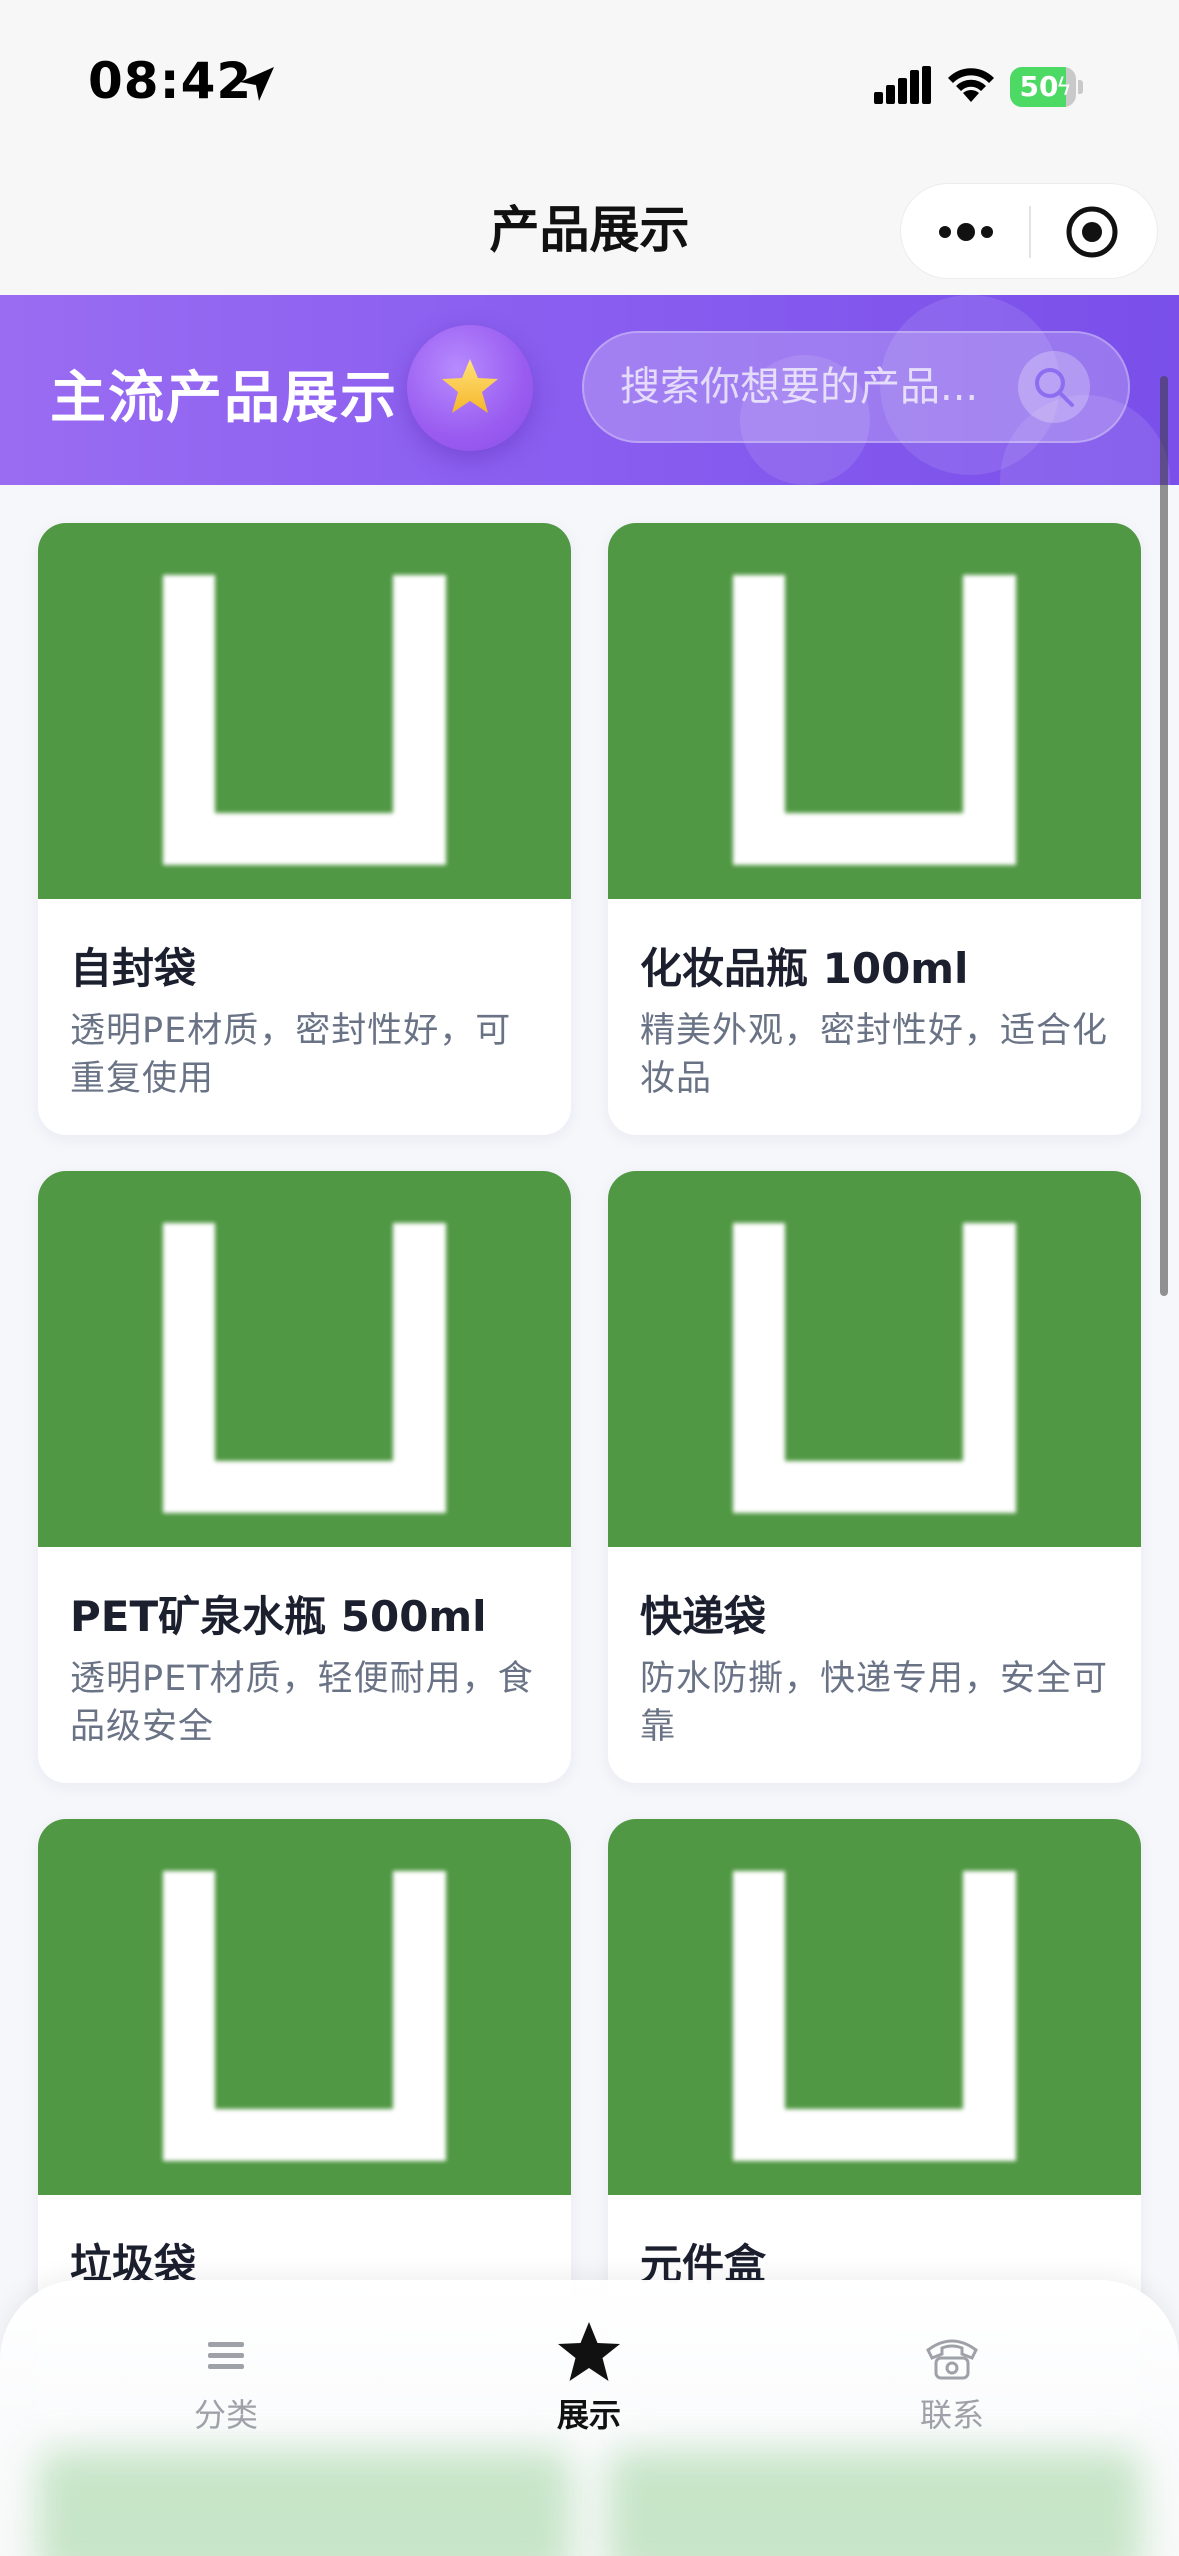 The width and height of the screenshot is (1179, 2556). I want to click on capsule-divider, so click(1030, 232).